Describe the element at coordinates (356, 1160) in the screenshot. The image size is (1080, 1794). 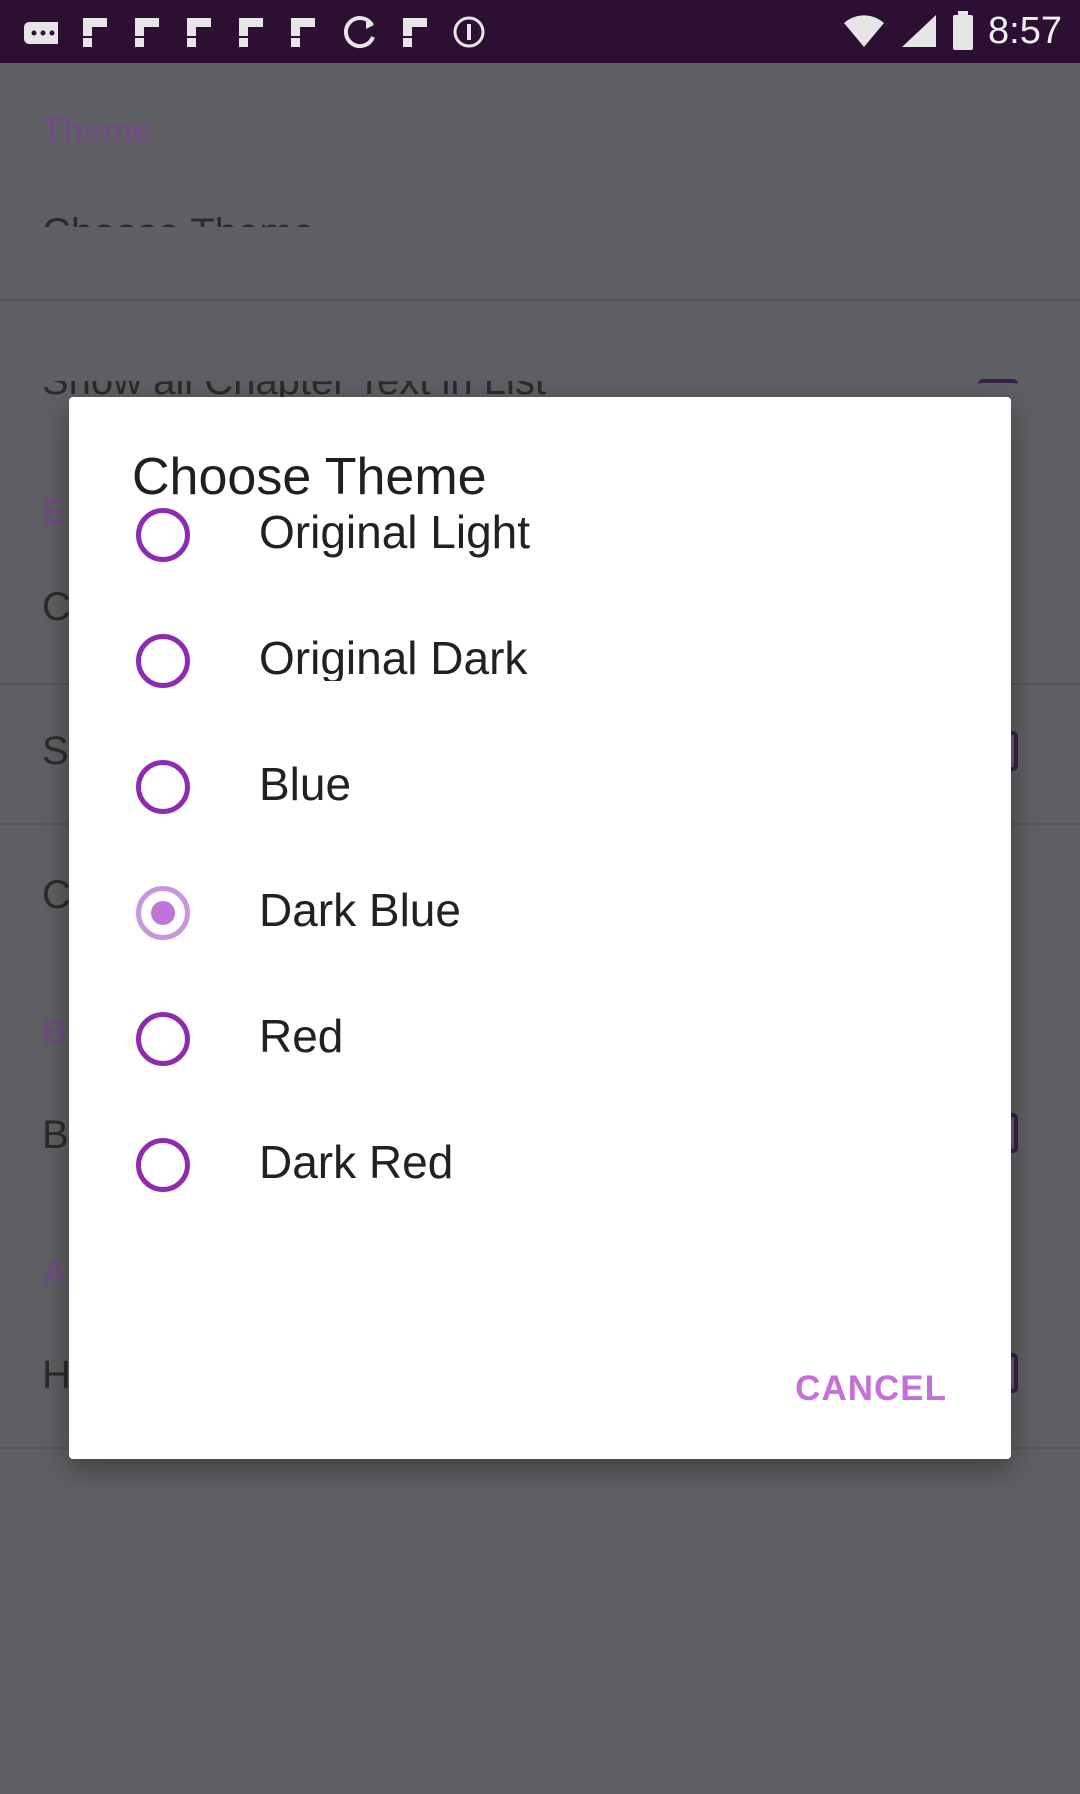
I see `option-label: Dark Red` at that location.